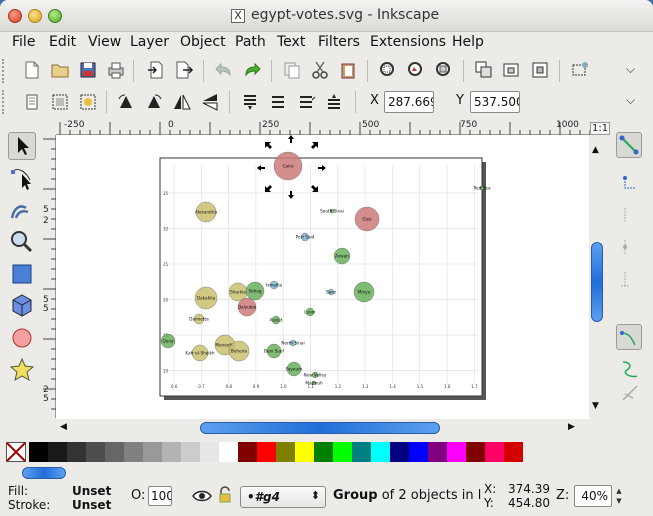 The height and width of the screenshot is (516, 653). I want to click on rectangle-tool, so click(22, 274).